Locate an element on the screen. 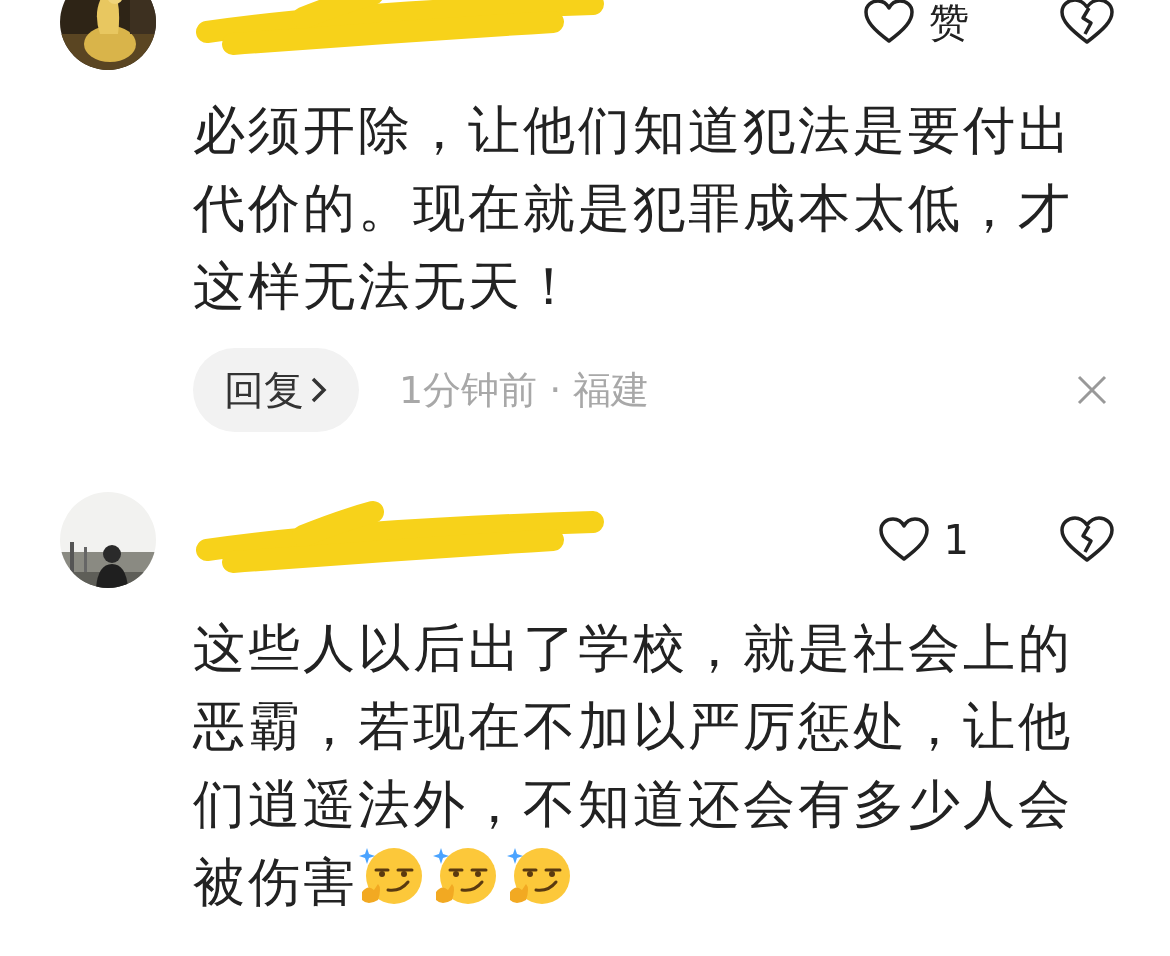 The height and width of the screenshot is (956, 1170). reply-button: 回复 is located at coordinates (276, 390).